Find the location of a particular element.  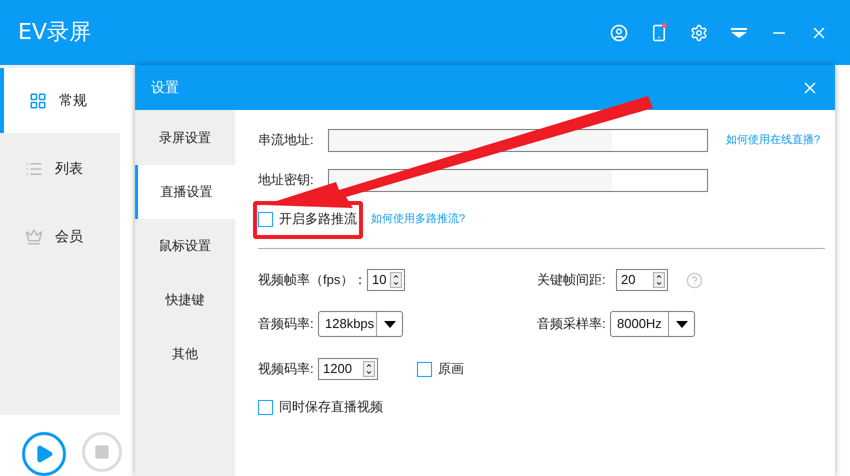

checkbox-label: 开启多路推流 is located at coordinates (318, 219).